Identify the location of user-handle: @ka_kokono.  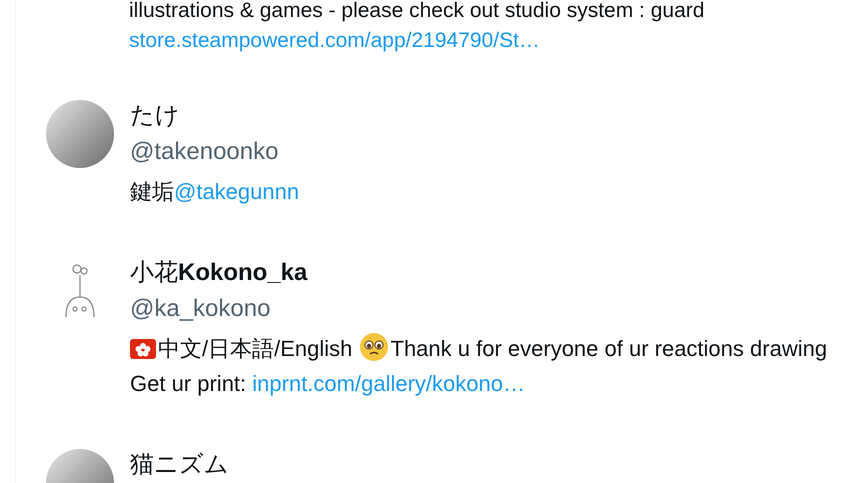
(490, 309).